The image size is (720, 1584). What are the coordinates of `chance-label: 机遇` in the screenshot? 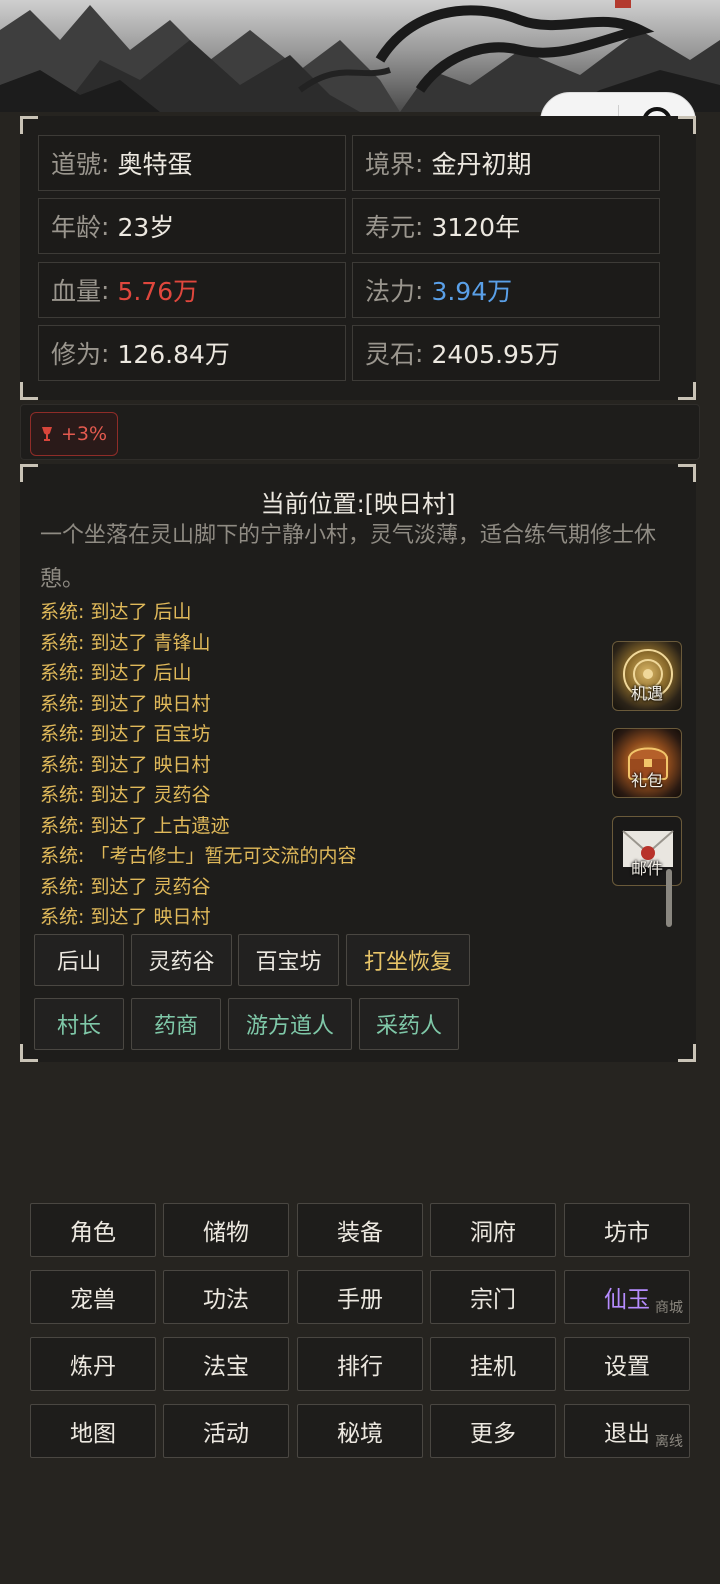 It's located at (646, 693).